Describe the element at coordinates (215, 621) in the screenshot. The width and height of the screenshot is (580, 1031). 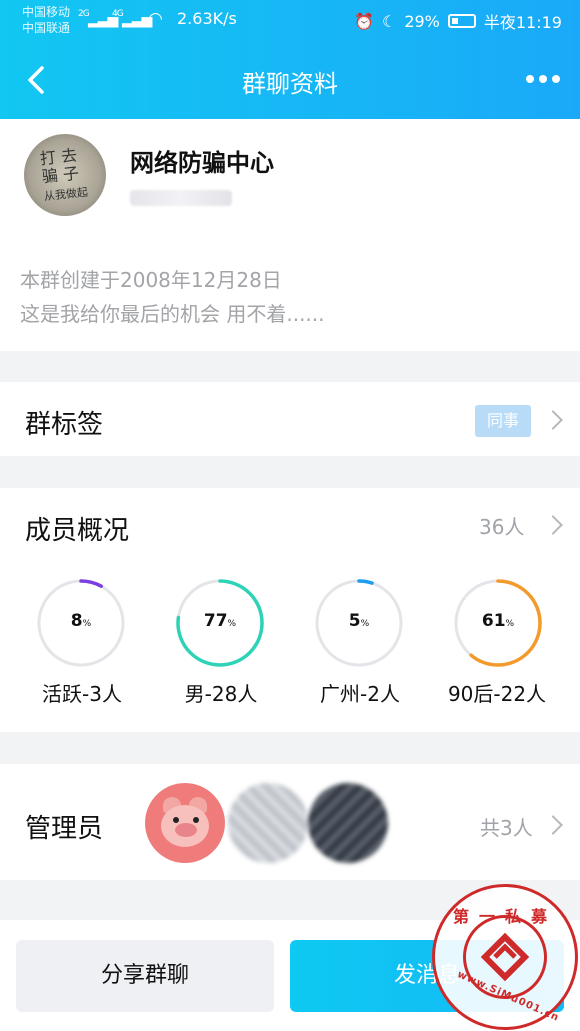
I see `stat-value: 77` at that location.